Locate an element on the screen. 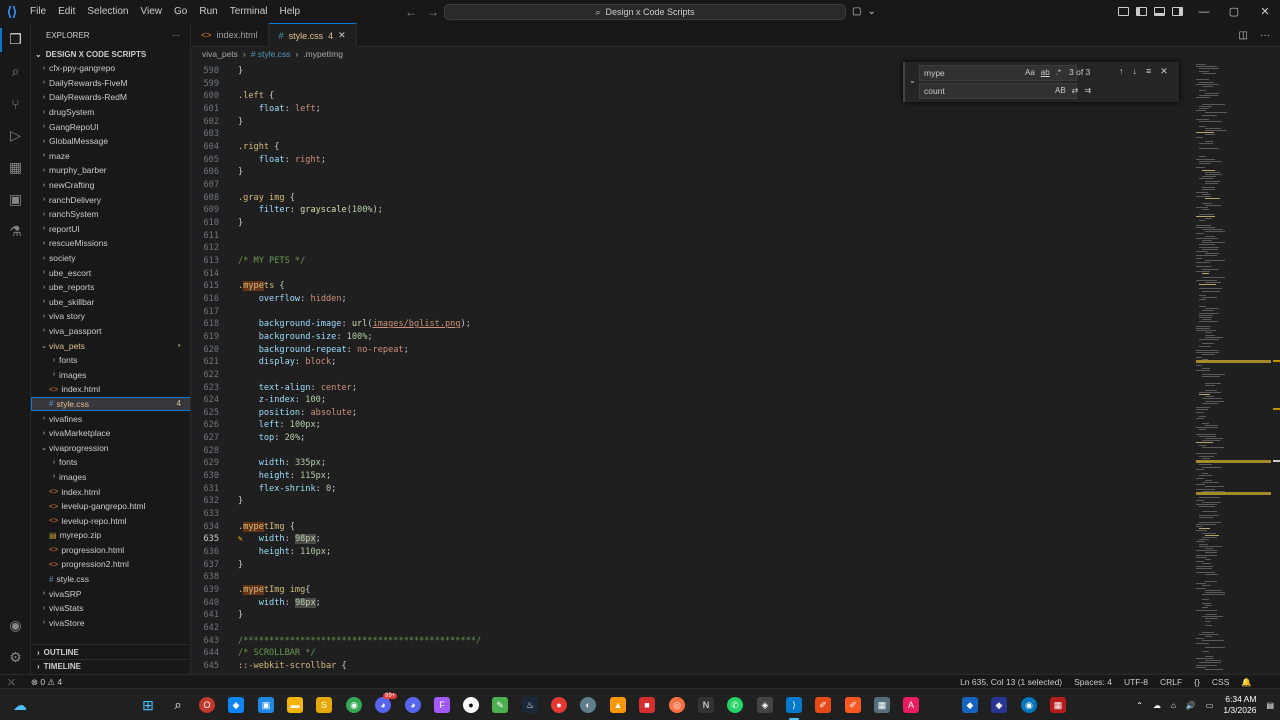 The height and width of the screenshot is (720, 1280). steam-icon: ♨ is located at coordinates (530, 705).